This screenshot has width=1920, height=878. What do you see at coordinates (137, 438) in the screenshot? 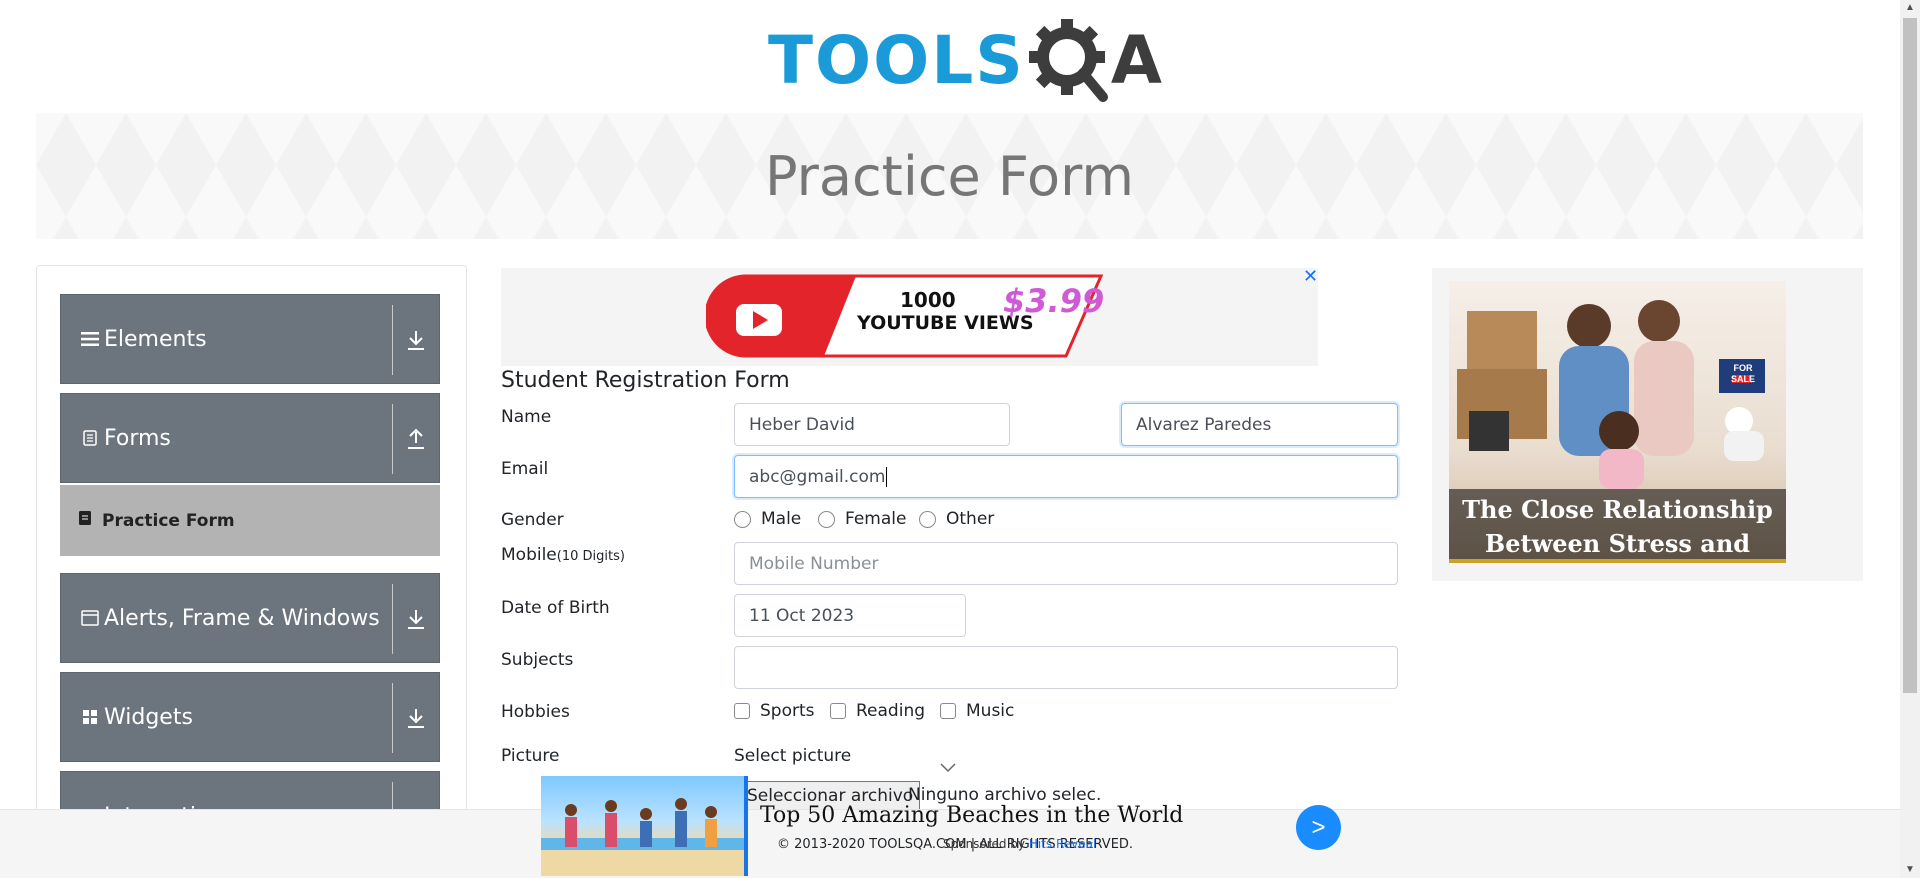
I see `sidebar-group-label: Forms` at bounding box center [137, 438].